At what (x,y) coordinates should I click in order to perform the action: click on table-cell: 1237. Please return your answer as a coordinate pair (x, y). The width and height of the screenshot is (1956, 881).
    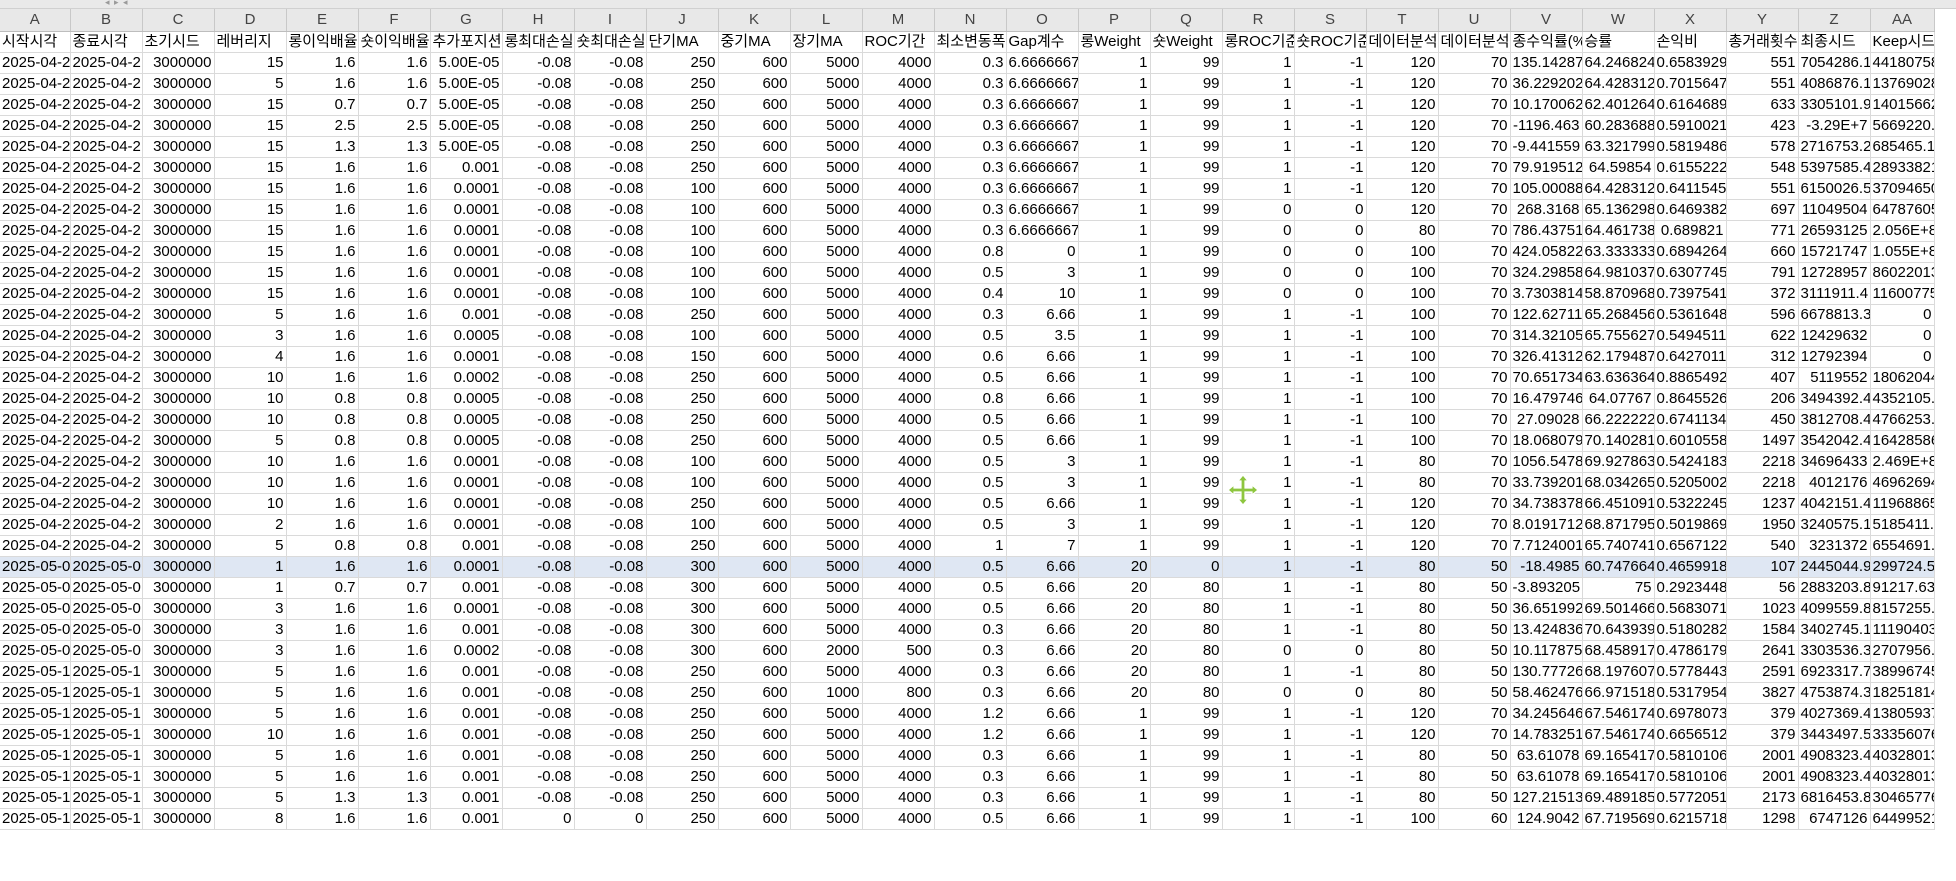
    Looking at the image, I should click on (1762, 504).